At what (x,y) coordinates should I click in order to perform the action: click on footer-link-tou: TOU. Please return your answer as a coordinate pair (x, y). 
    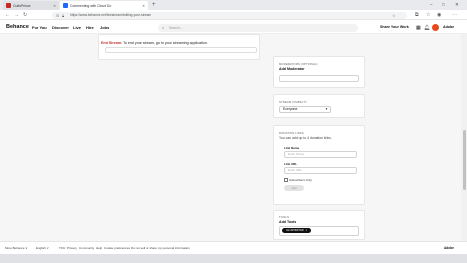
    Looking at the image, I should click on (62, 248).